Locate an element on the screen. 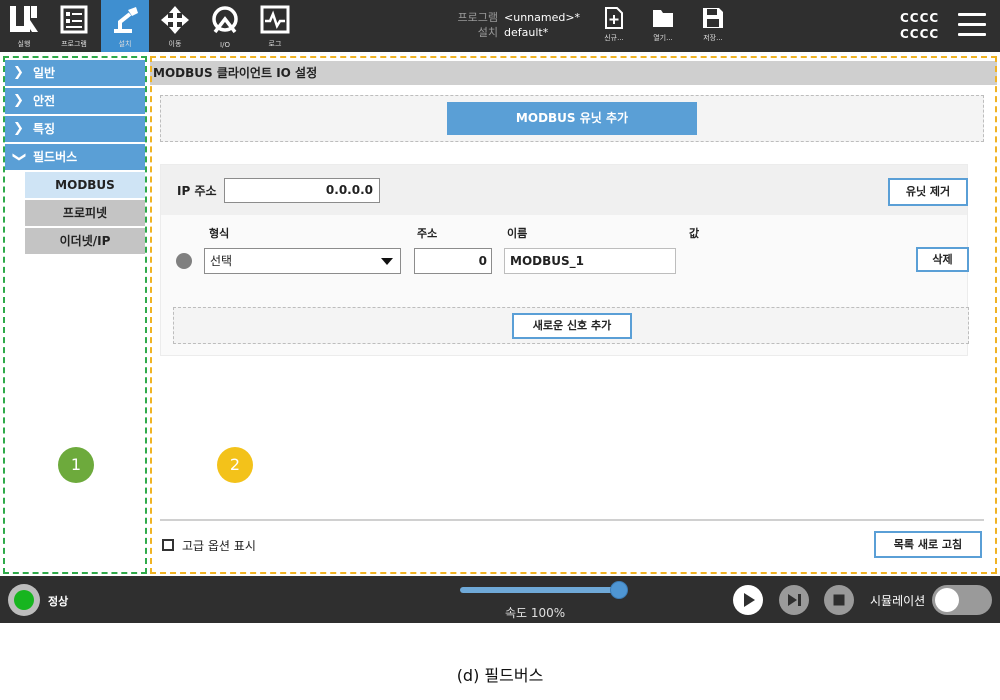 The width and height of the screenshot is (1000, 700). program-key: 프로그램 is located at coordinates (477, 17).